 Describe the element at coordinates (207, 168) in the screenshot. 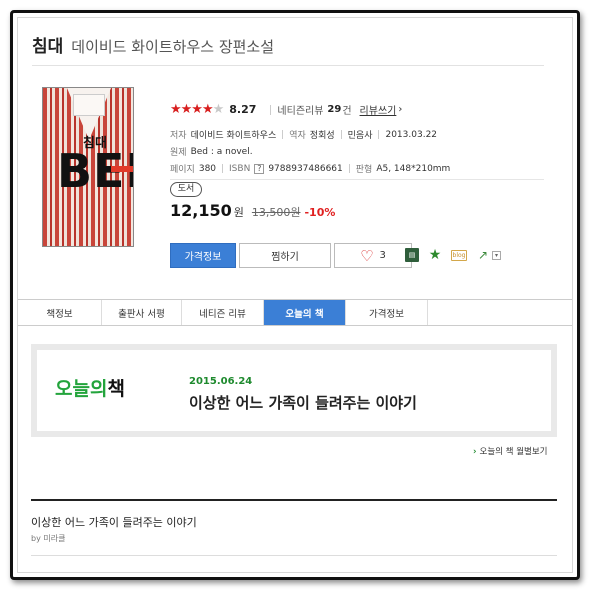

I see `pages-value: 380` at that location.